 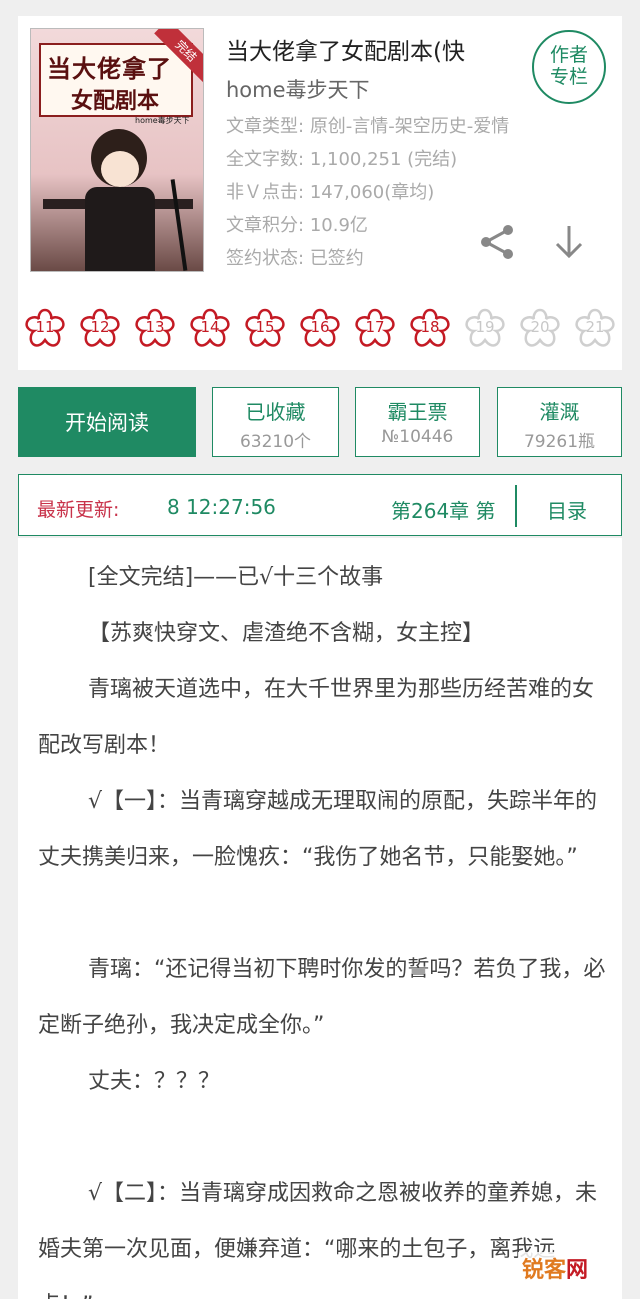 What do you see at coordinates (338, 225) in the screenshot?
I see `meta-value: 10.9亿` at bounding box center [338, 225].